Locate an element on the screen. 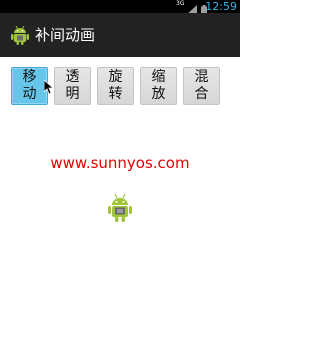 The width and height of the screenshot is (320, 360). scale-button-label: 缩放 is located at coordinates (158, 85).